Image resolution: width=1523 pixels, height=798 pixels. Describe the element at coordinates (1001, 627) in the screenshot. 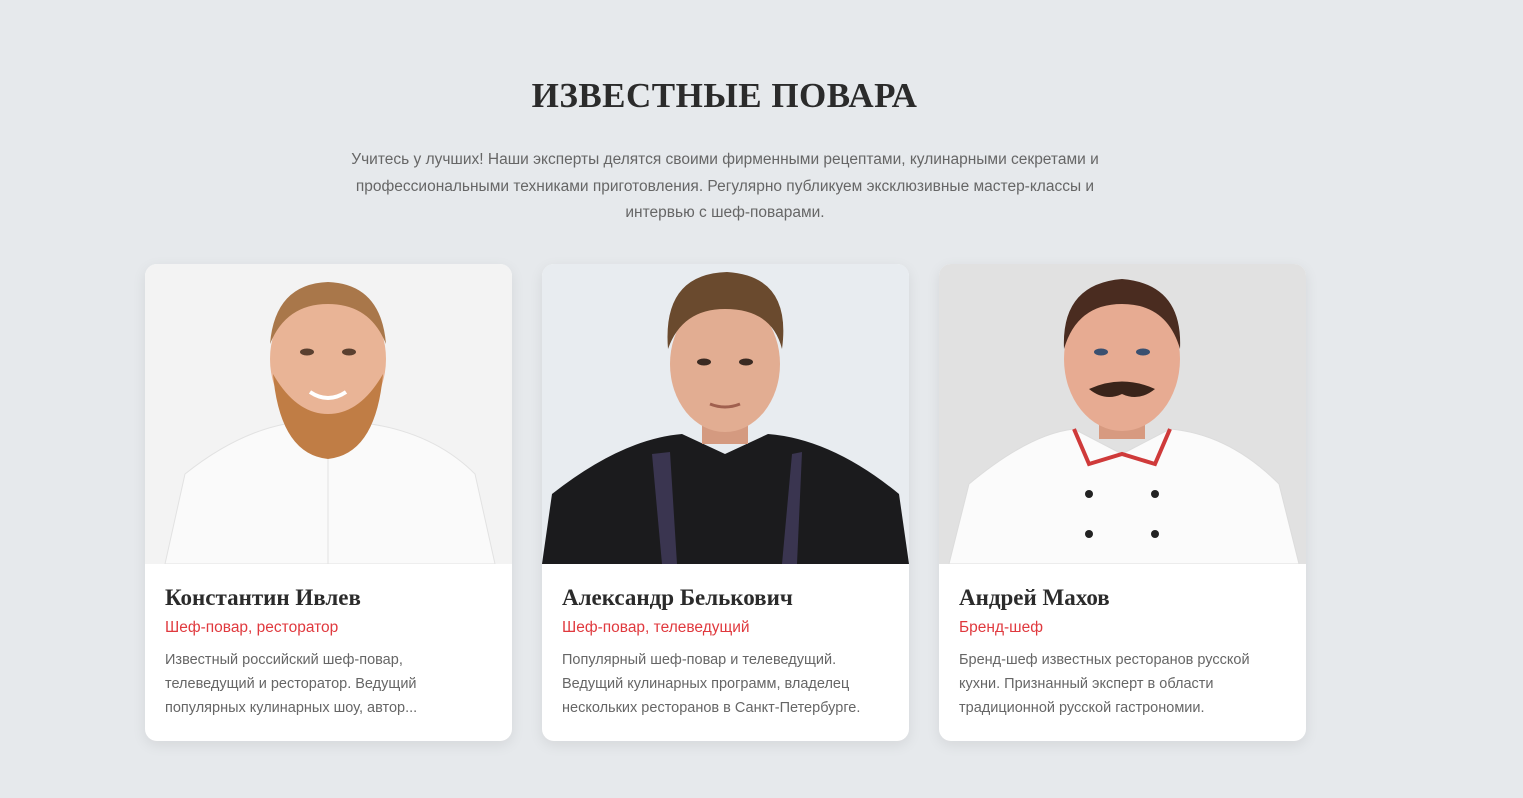

I see `chef-role: Бренд-шеф` at that location.